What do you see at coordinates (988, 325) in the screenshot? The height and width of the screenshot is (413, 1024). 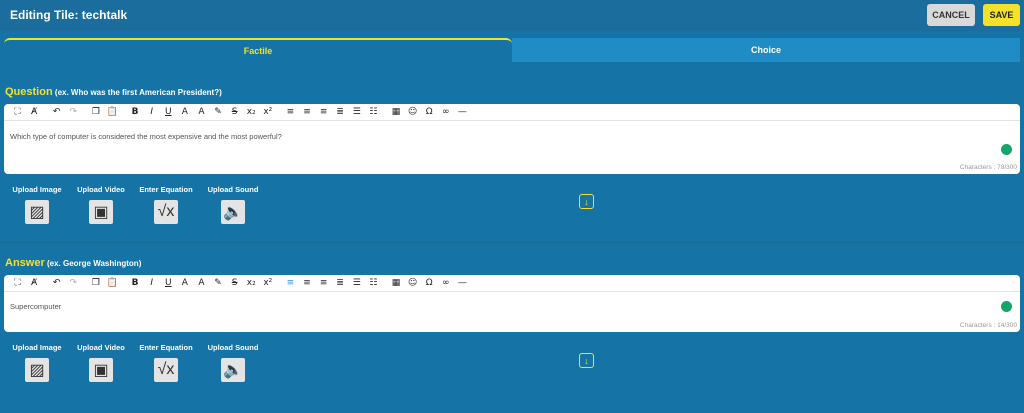 I see `answer-char-count: Characters : 14/300` at bounding box center [988, 325].